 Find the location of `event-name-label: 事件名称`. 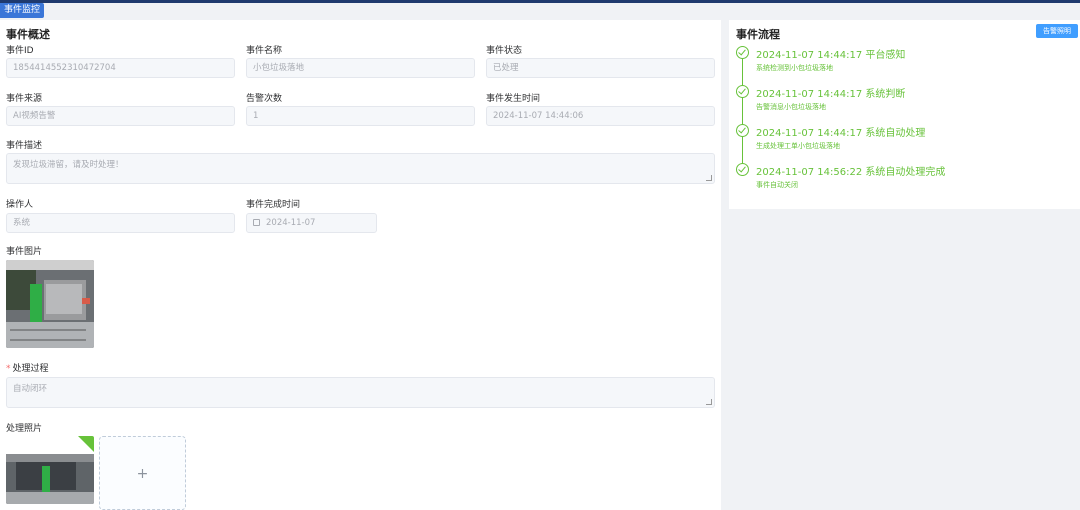

event-name-label: 事件名称 is located at coordinates (264, 51).